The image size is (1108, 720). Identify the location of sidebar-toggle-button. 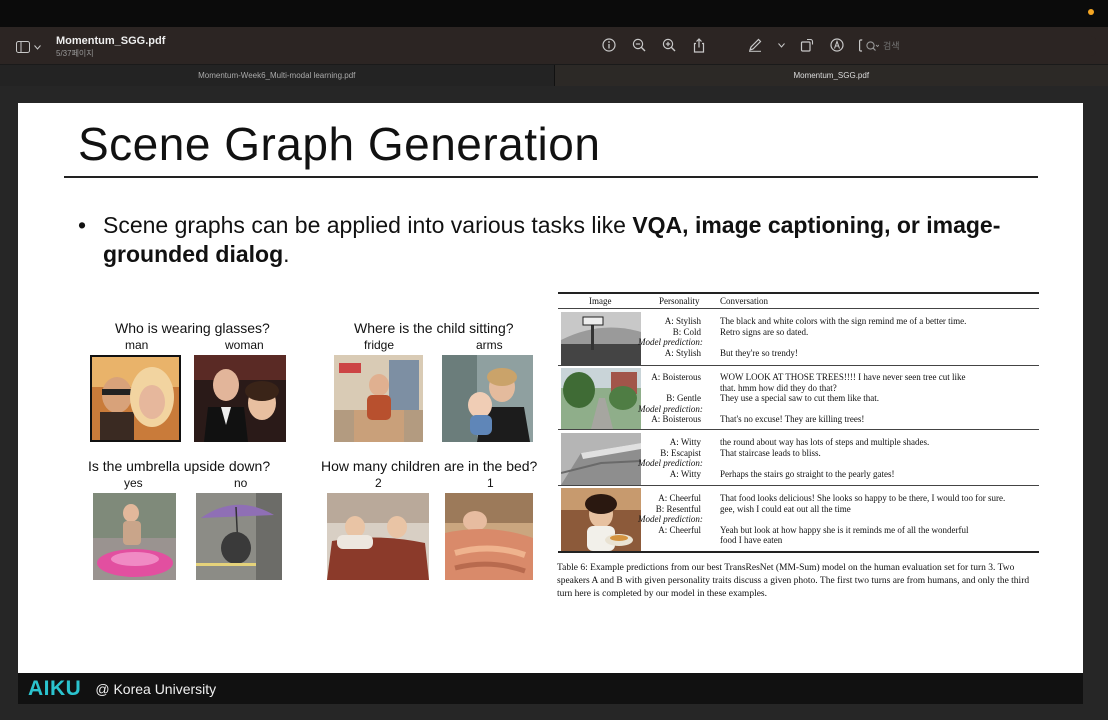
(31, 47).